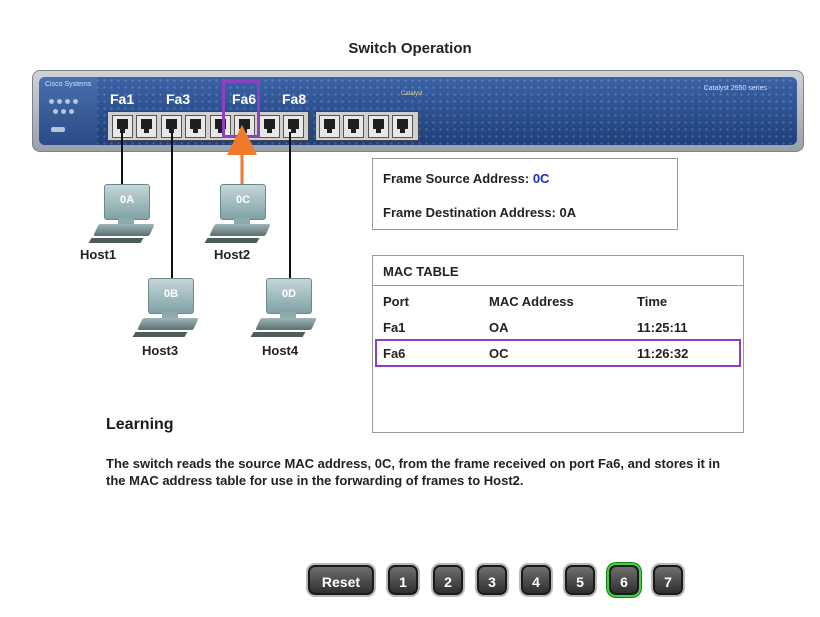 This screenshot has height=617, width=820. What do you see at coordinates (480, 212) in the screenshot?
I see `frame-destination-line: Frame Destination Address: 0A` at bounding box center [480, 212].